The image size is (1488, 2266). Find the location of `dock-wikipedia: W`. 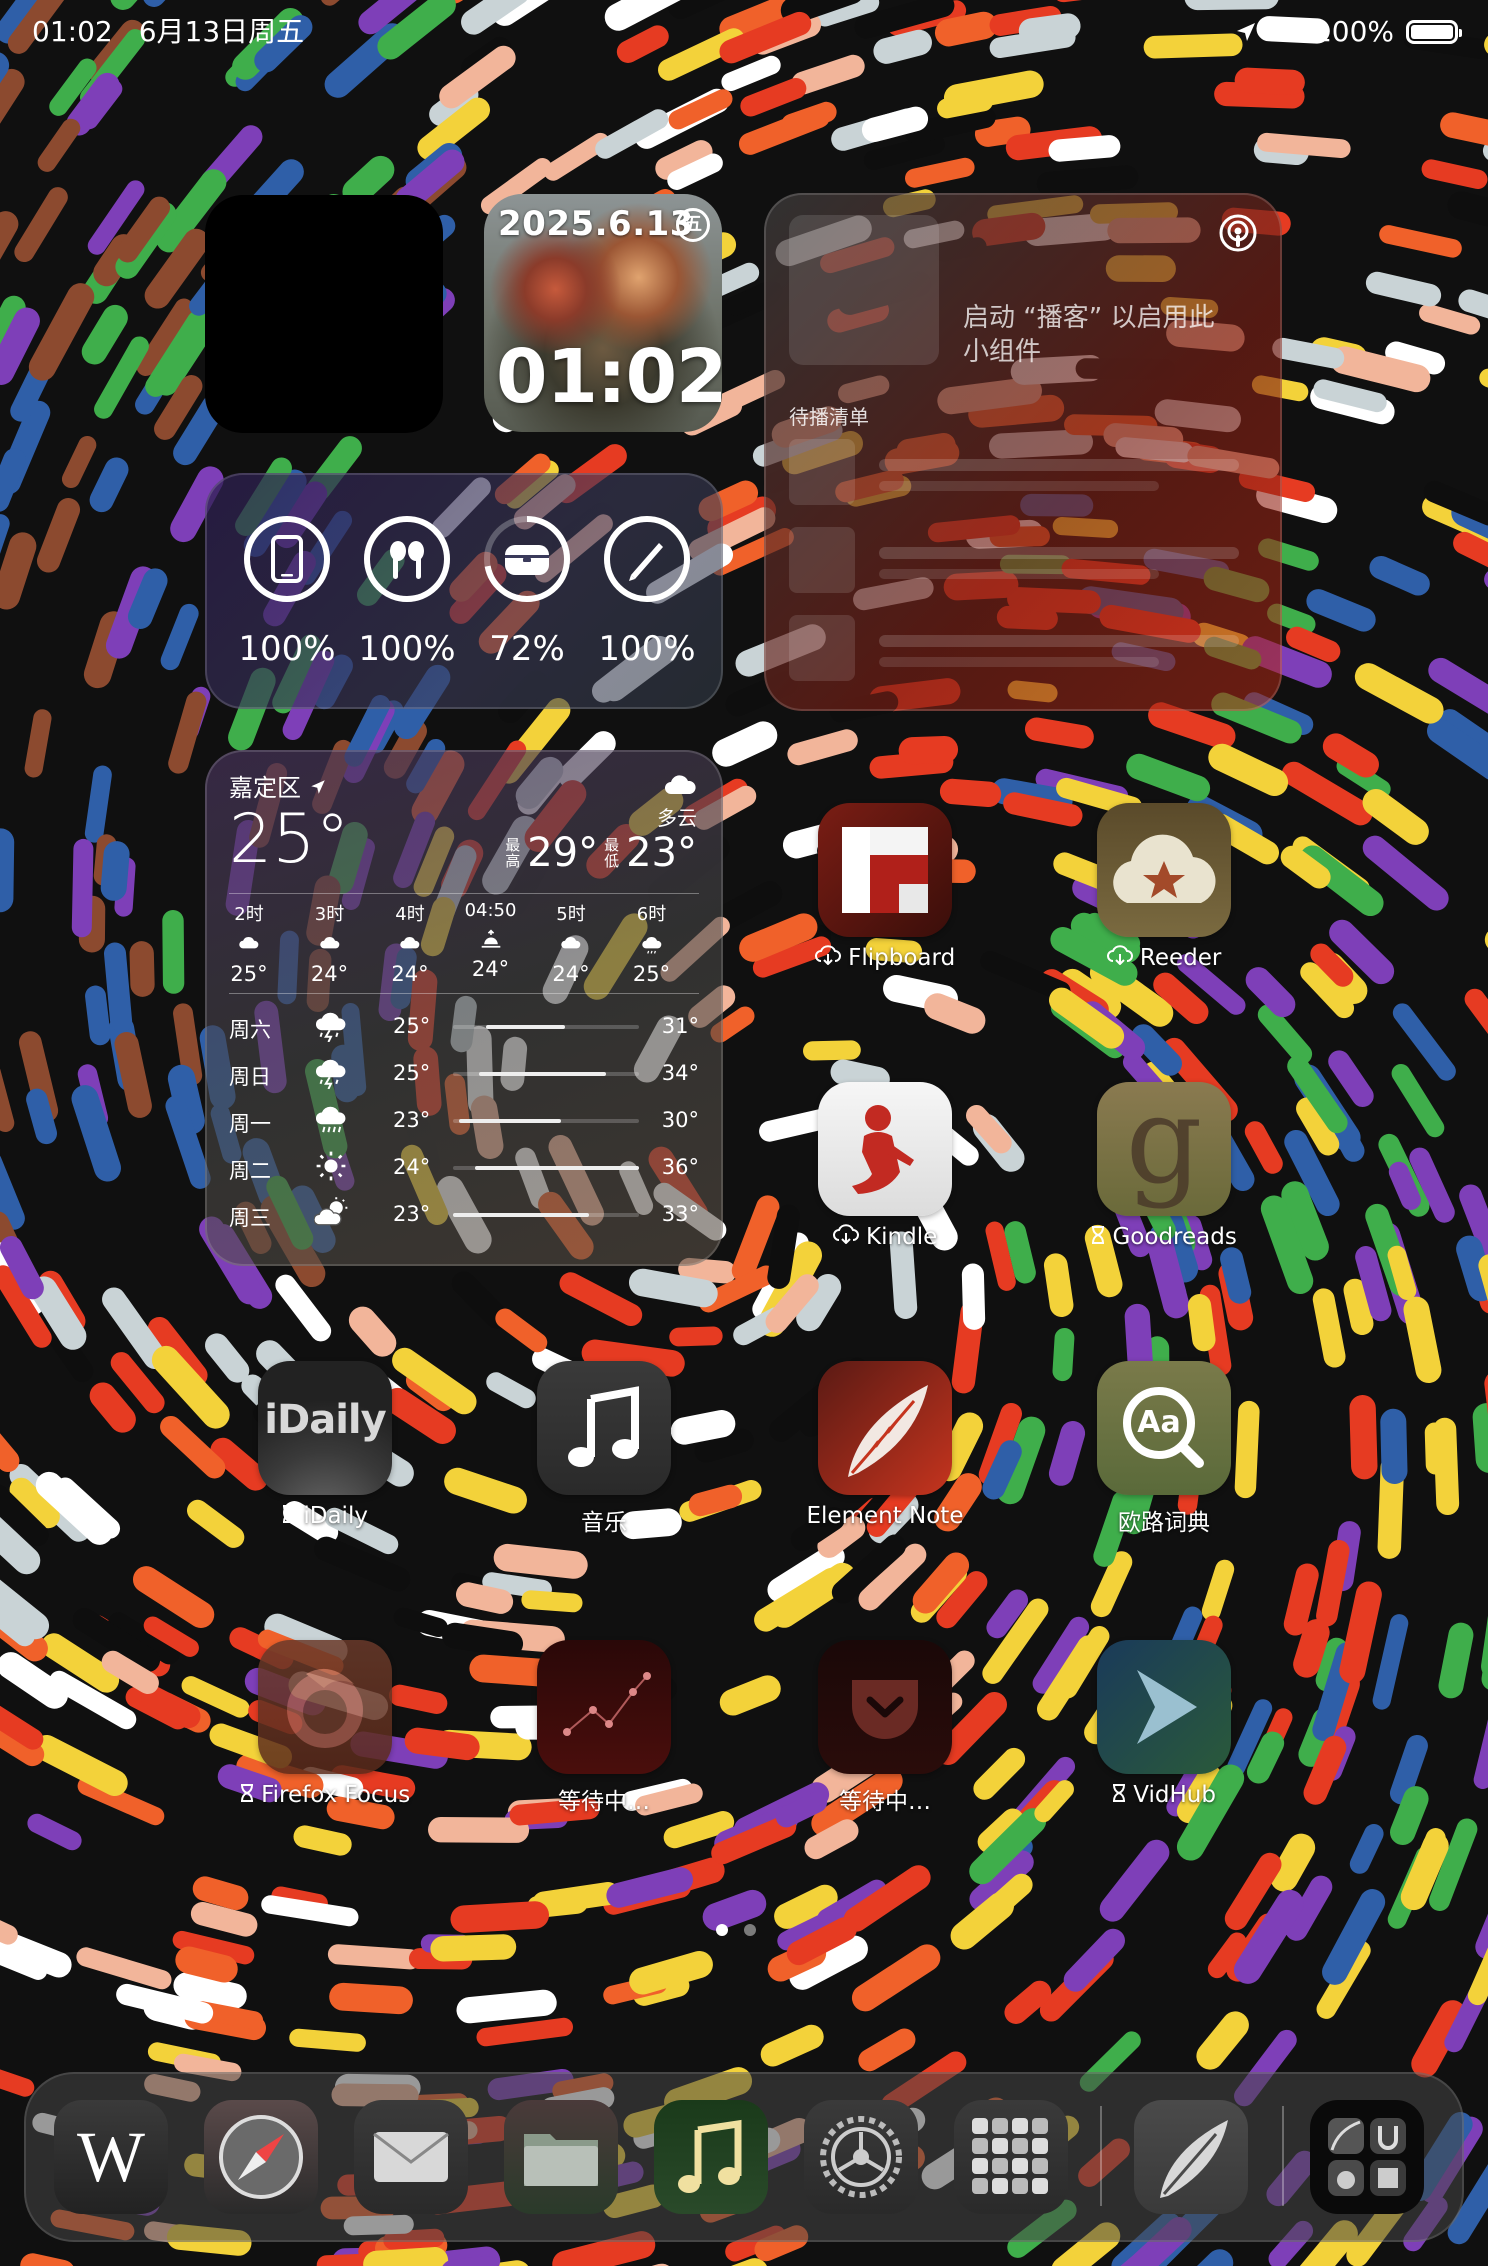

dock-wikipedia: W is located at coordinates (111, 2157).